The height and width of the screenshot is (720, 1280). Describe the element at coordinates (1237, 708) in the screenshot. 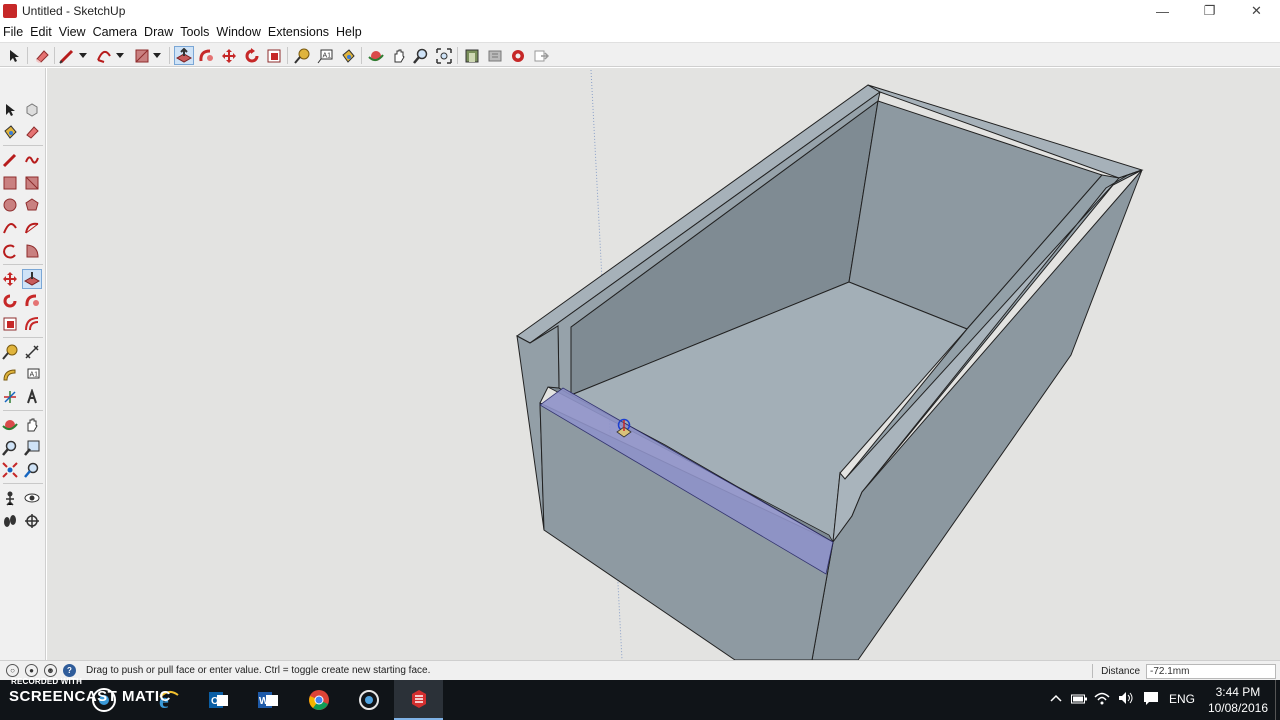

I see `clock-date: 10/08/2016` at that location.